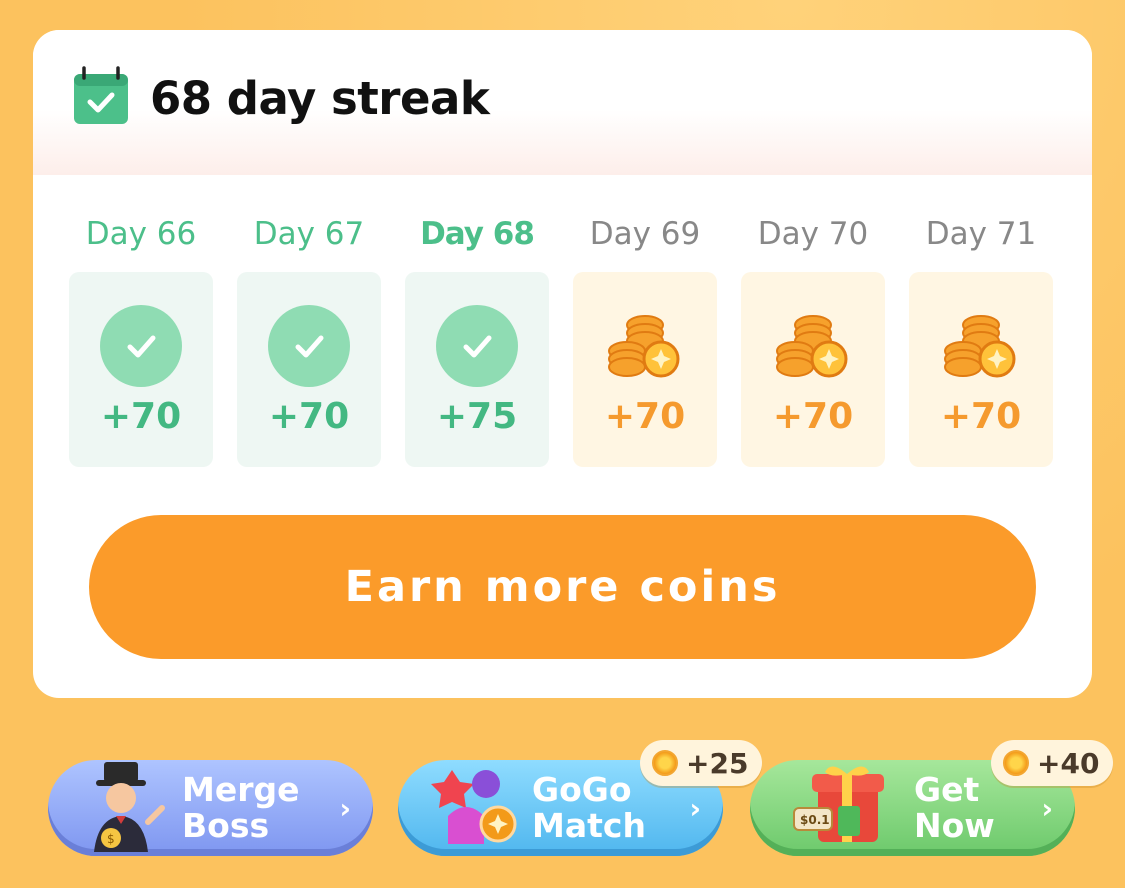 This screenshot has height=888, width=1125. I want to click on promo-title: Merge Boss, so click(241, 807).